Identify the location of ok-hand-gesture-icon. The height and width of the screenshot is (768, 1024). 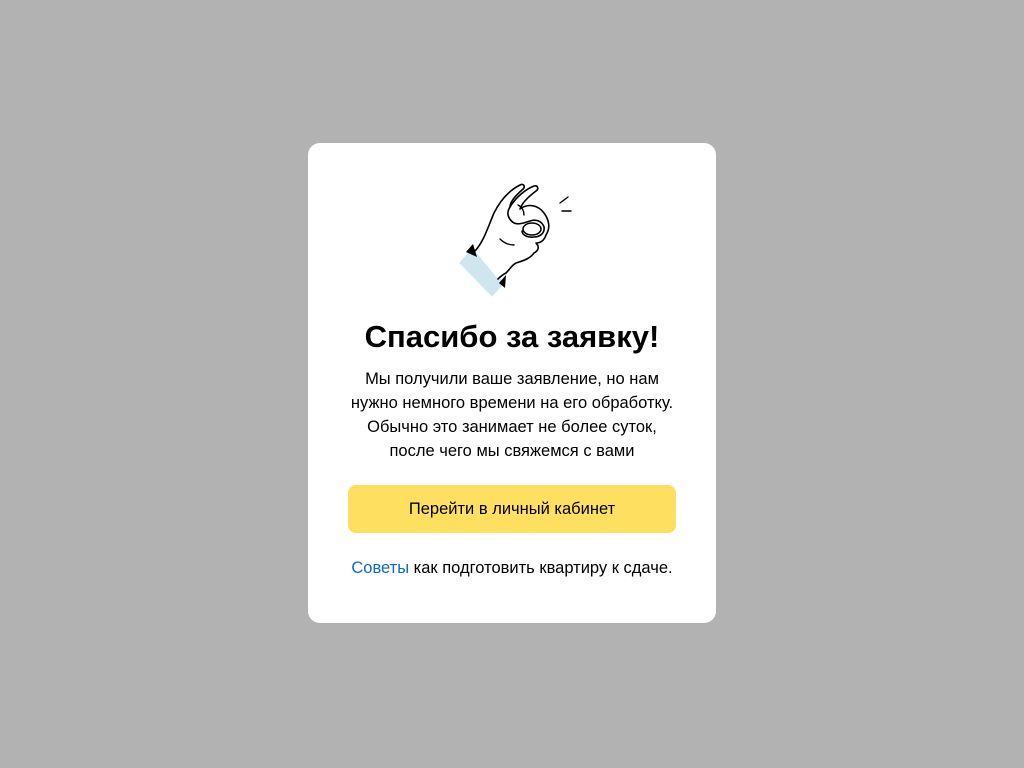
(513, 242).